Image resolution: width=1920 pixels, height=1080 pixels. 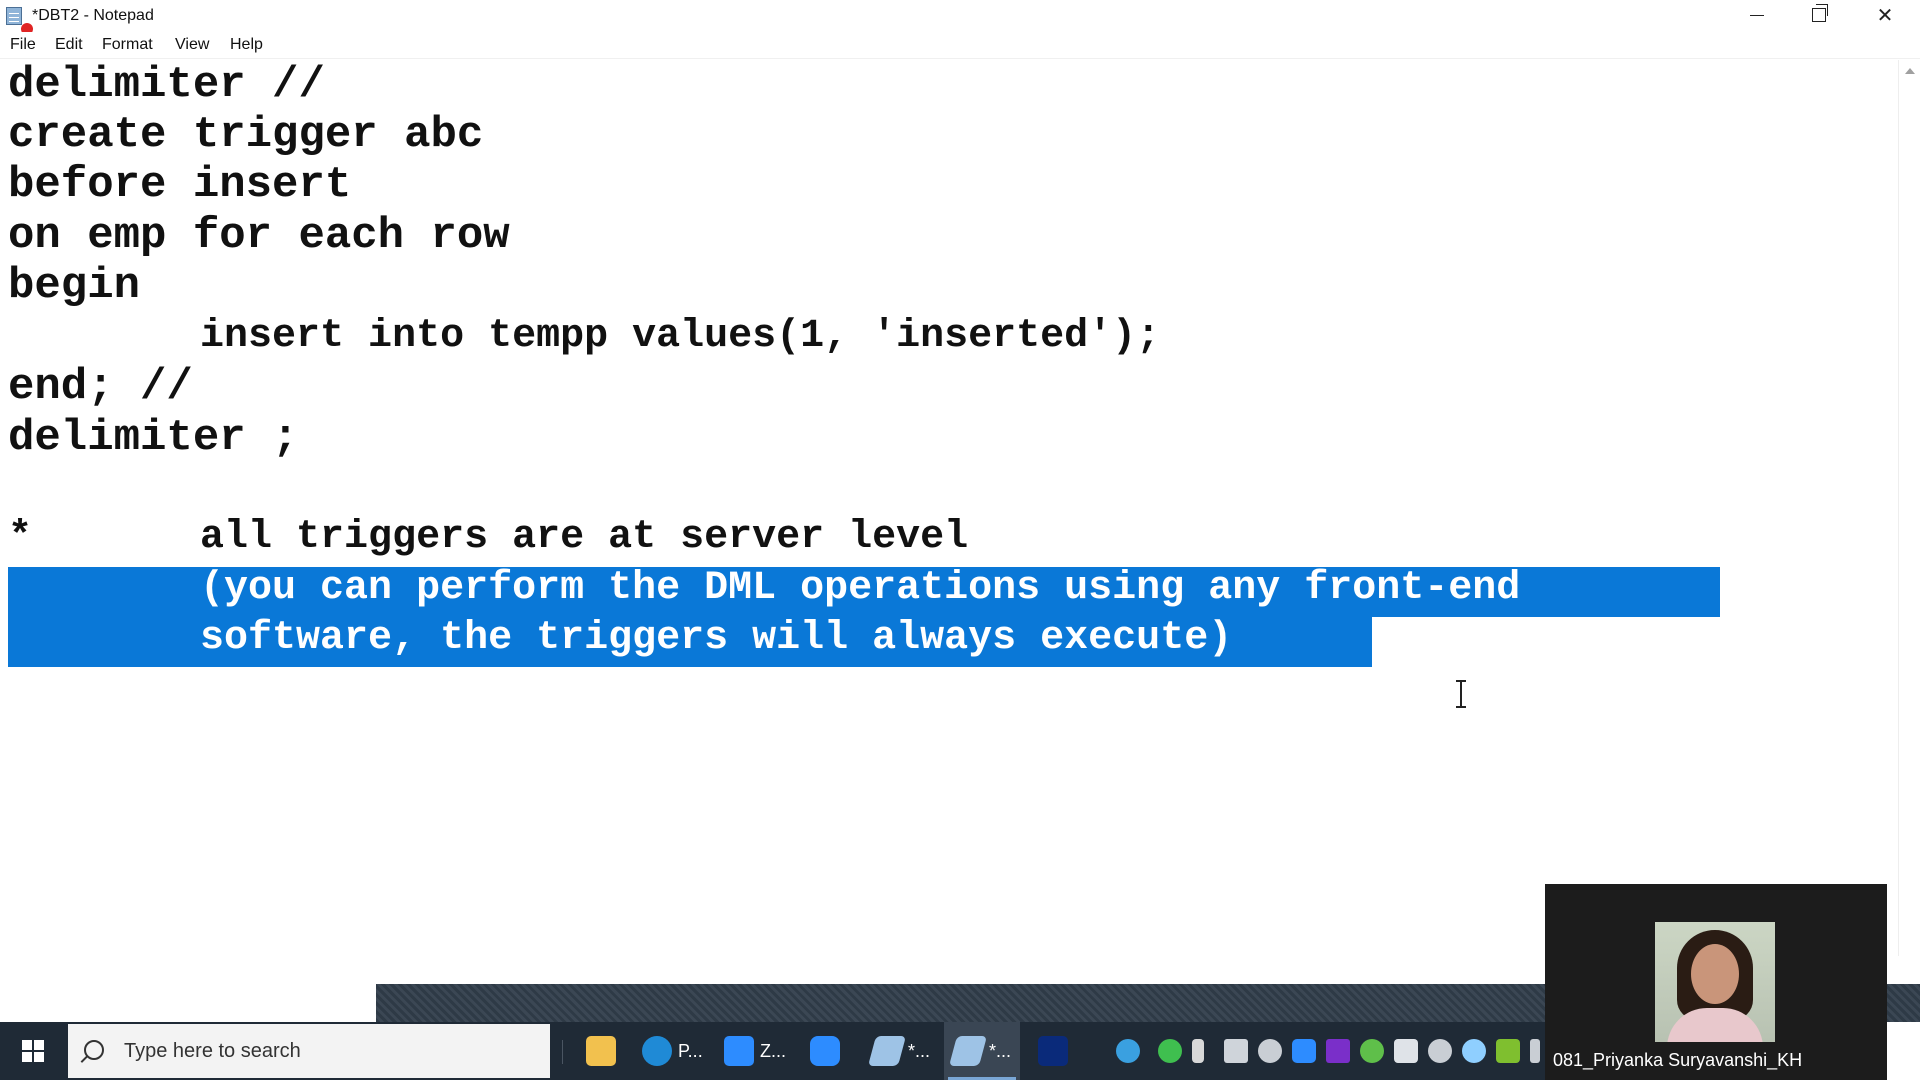 I want to click on taskbar-app-file-explorer, so click(x=601, y=1051).